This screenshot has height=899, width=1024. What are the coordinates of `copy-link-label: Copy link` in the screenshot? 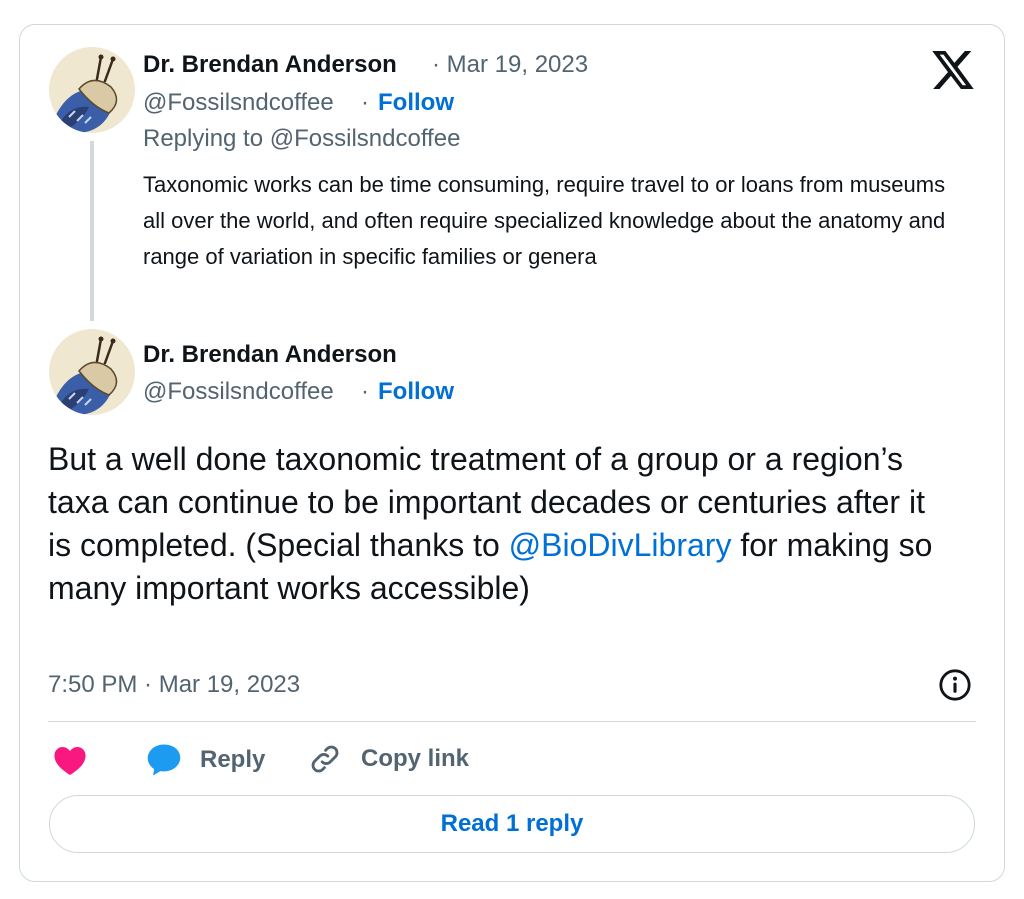 It's located at (415, 758).